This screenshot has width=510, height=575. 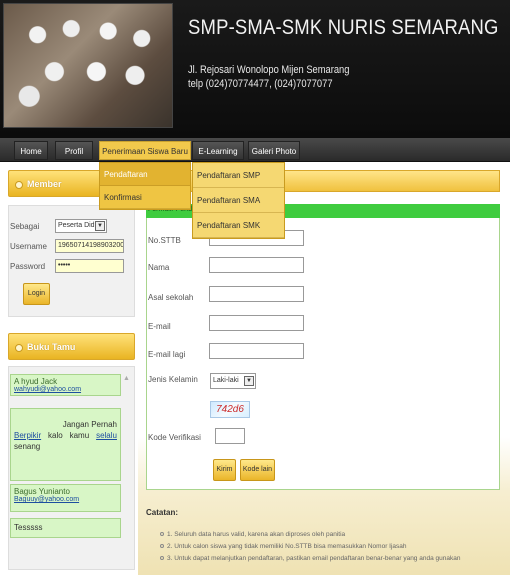 What do you see at coordinates (226, 380) in the screenshot?
I see `gender-value: Laki-laki` at bounding box center [226, 380].